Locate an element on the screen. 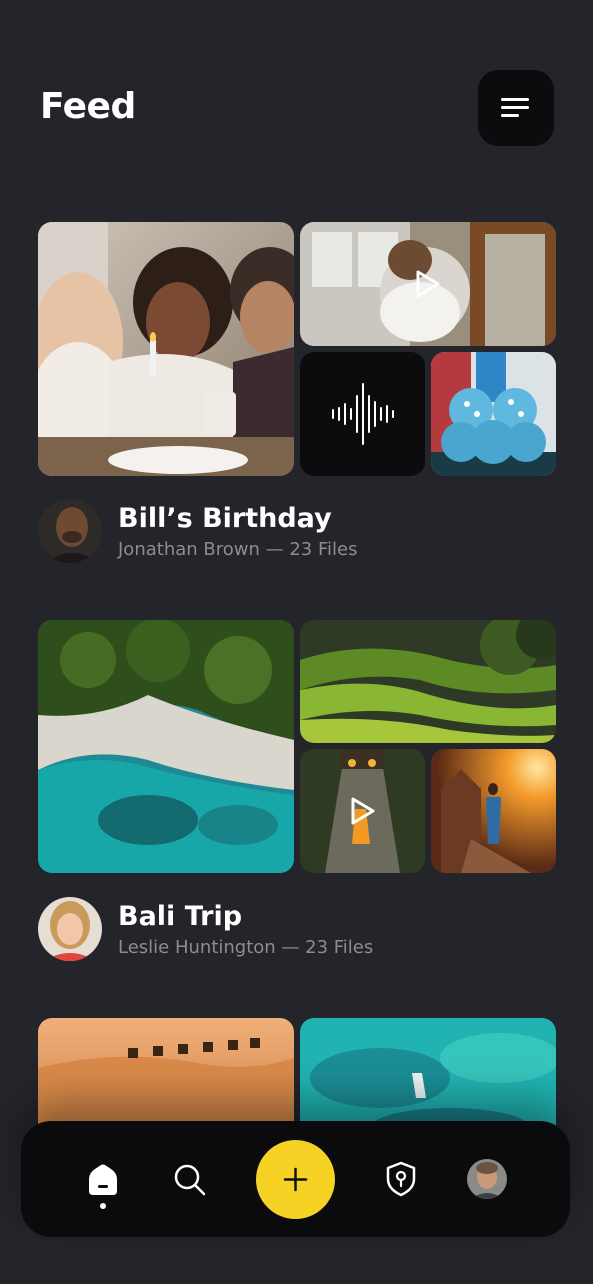 The width and height of the screenshot is (593, 1284). bottom-navigation is located at coordinates (295, 1179).